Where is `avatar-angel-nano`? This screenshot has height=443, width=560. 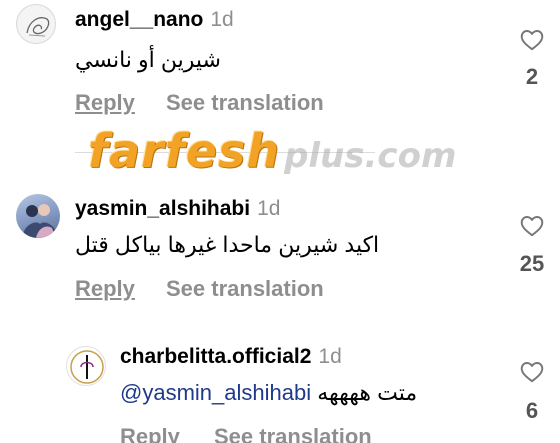
avatar-angel-nano is located at coordinates (36, 24).